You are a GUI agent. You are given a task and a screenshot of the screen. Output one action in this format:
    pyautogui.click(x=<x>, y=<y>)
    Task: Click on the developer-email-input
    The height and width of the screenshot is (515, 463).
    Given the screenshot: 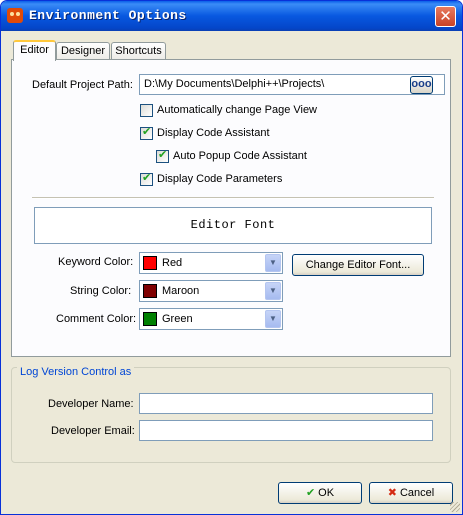 What is the action you would take?
    pyautogui.click(x=286, y=430)
    